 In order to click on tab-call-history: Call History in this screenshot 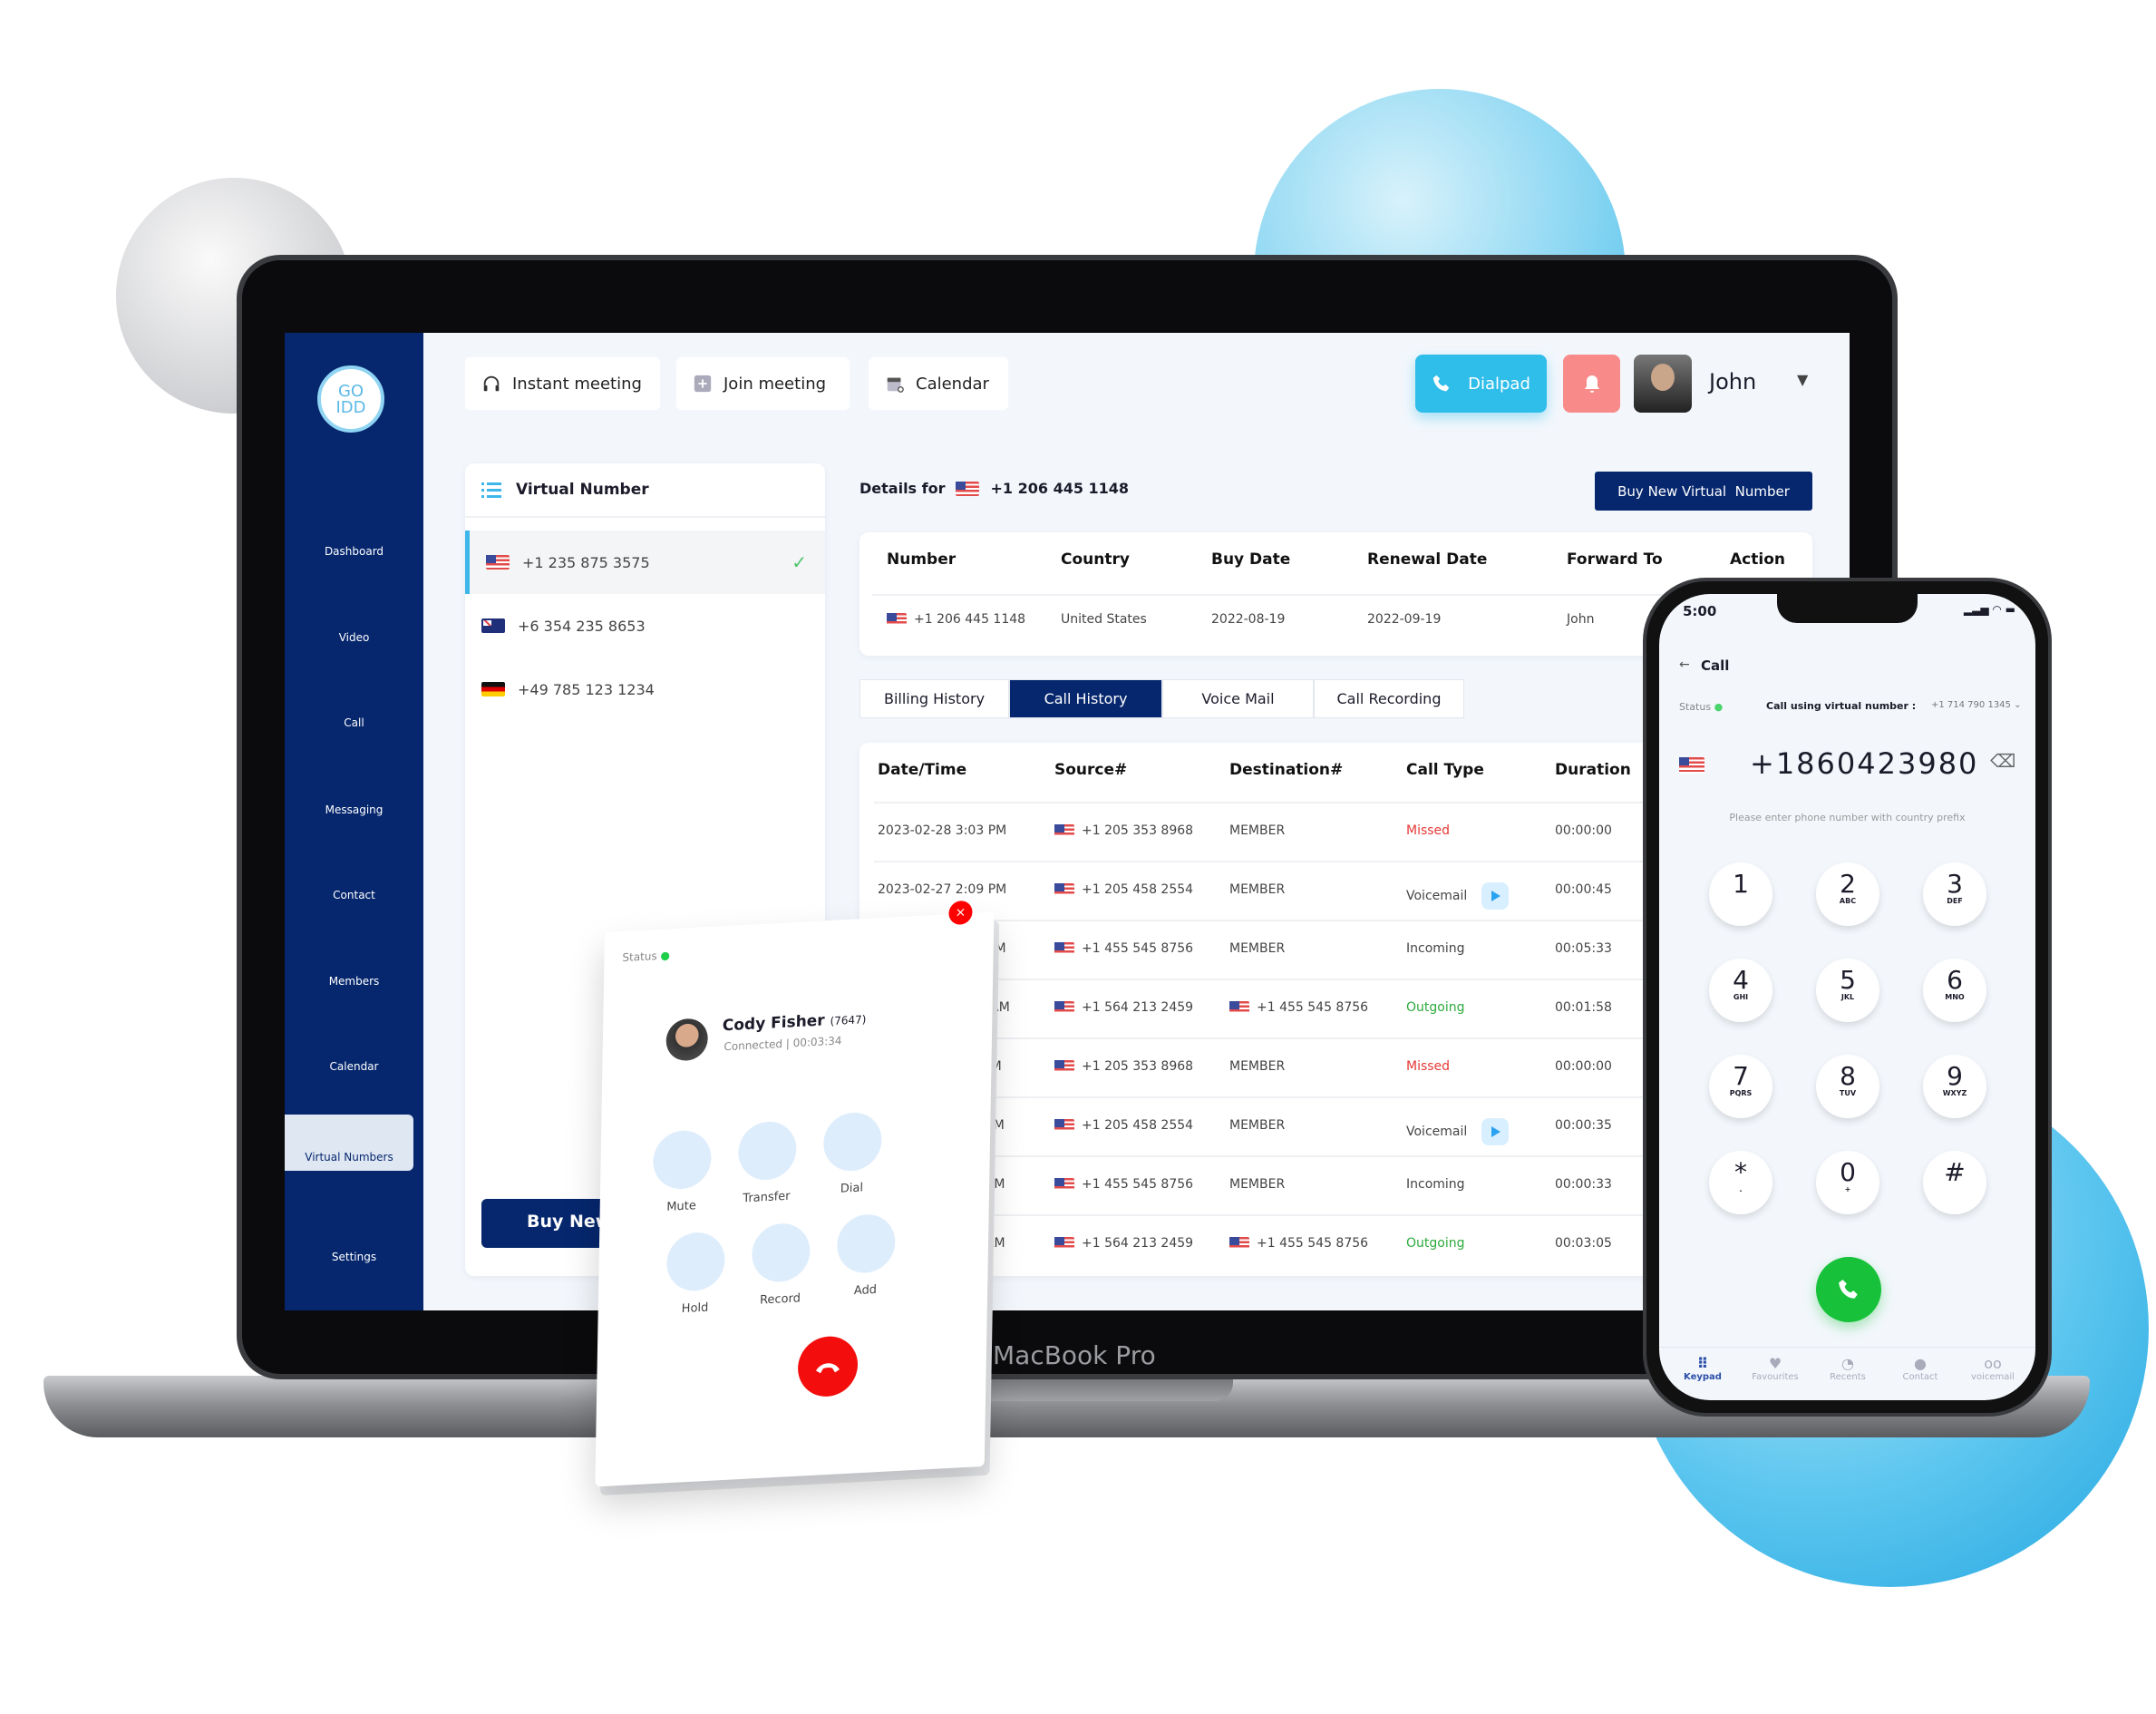, I will do `click(1085, 698)`.